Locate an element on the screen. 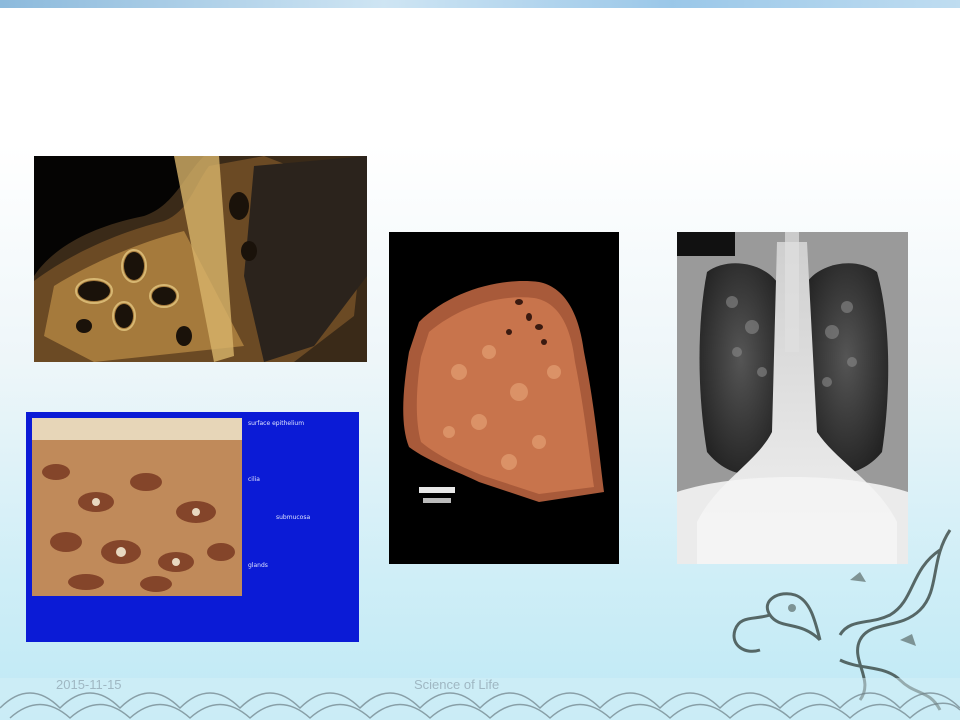 The width and height of the screenshot is (960, 720). gross-lung-section-image is located at coordinates (200, 259).